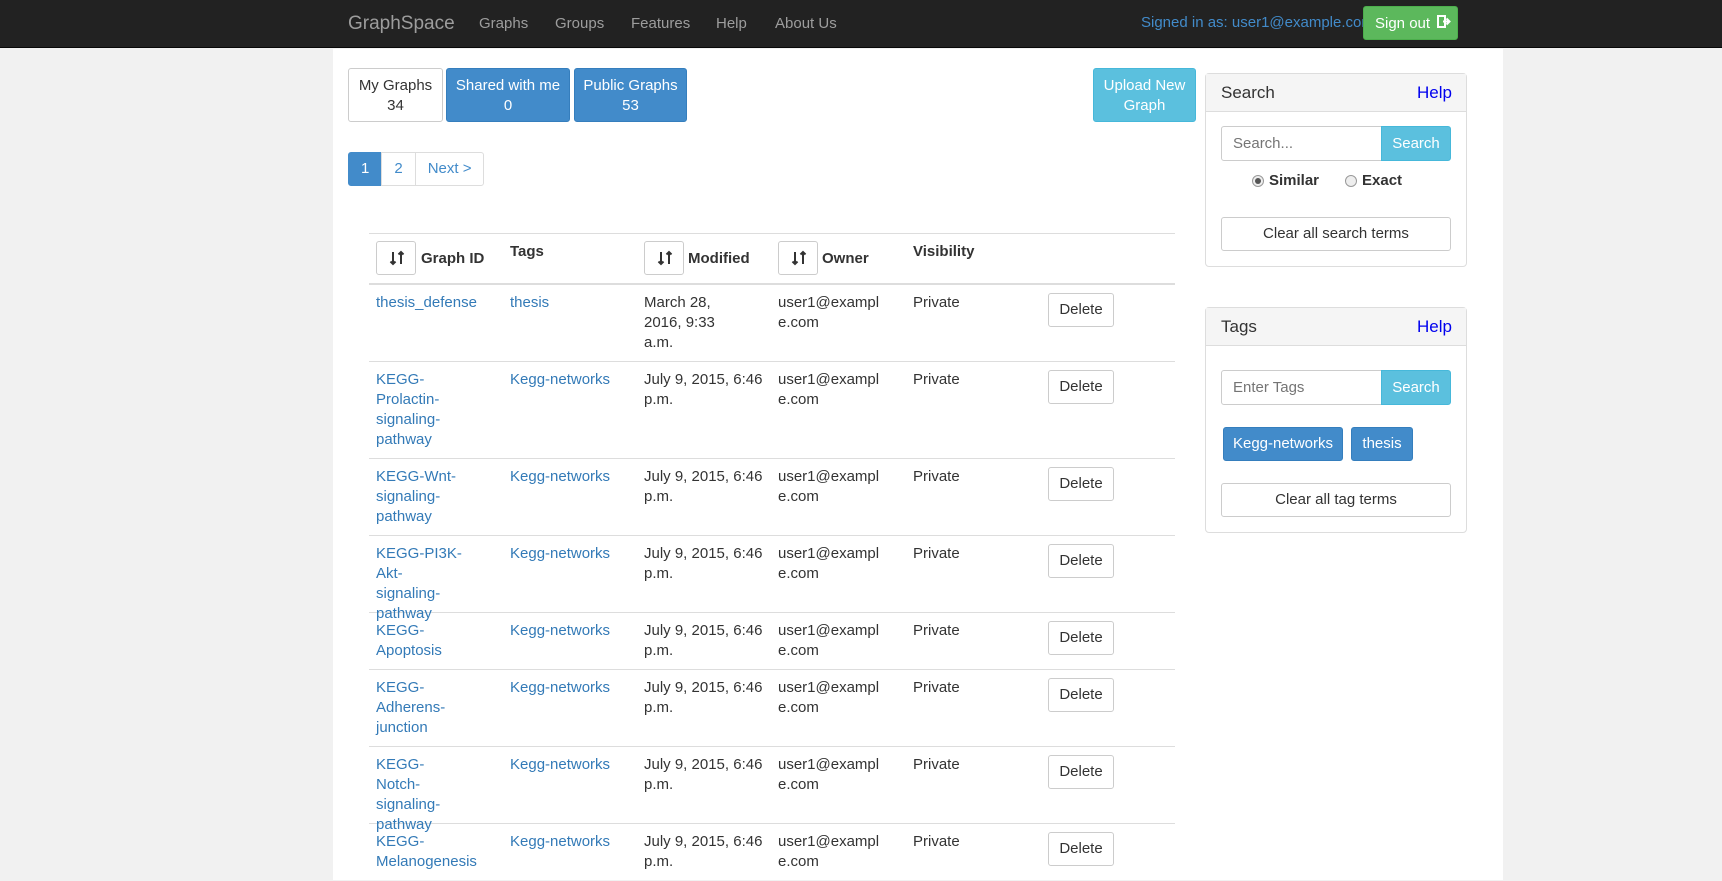 The height and width of the screenshot is (881, 1722). I want to click on radio-similar: Similar, so click(1285, 180).